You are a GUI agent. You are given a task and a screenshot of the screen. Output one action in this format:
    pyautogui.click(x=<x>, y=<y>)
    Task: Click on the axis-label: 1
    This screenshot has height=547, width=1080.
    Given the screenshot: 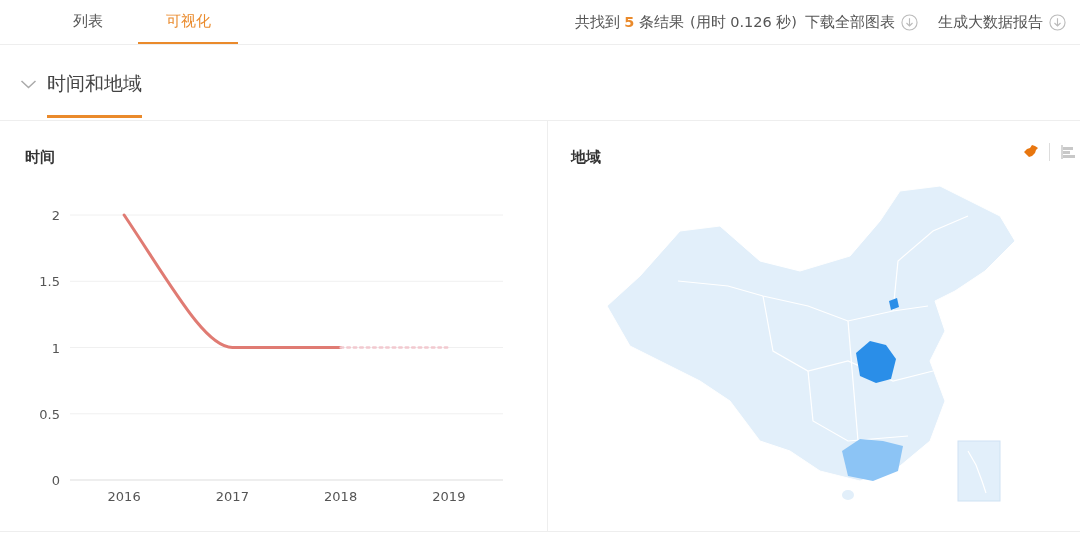 What is the action you would take?
    pyautogui.click(x=55, y=348)
    